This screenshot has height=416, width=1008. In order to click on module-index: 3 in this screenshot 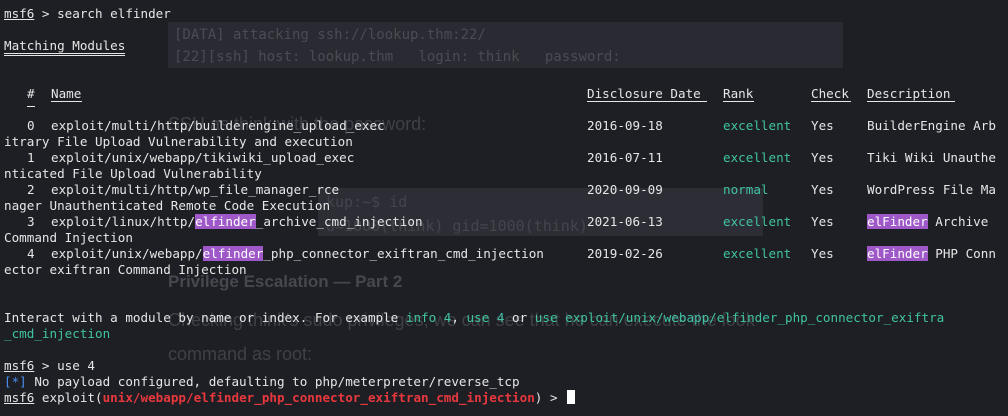, I will do `click(31, 221)`.